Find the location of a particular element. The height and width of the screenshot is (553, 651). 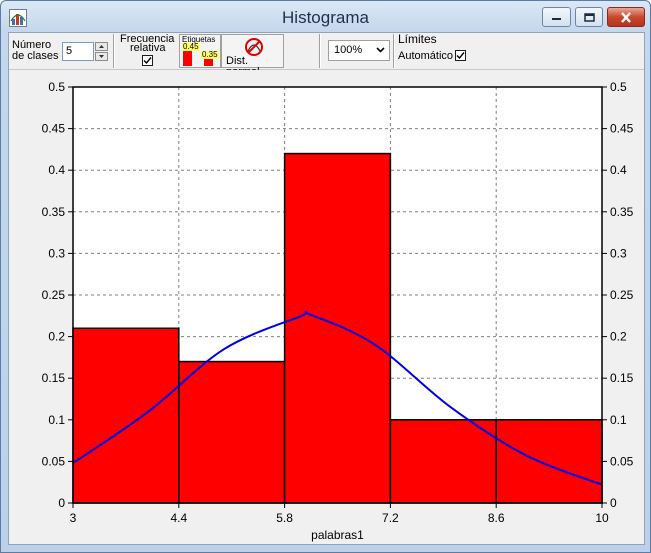

y-tick-label-left: 0.1 is located at coordinates (56, 420).